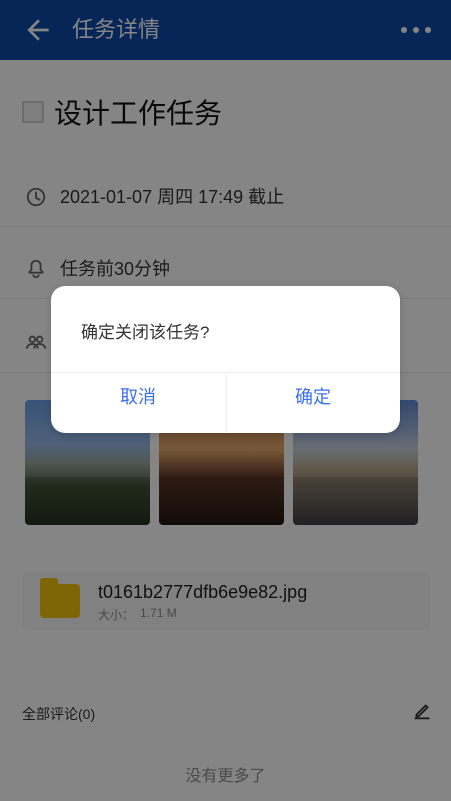 Image resolution: width=451 pixels, height=801 pixels. I want to click on confirm-button: 确定, so click(313, 397).